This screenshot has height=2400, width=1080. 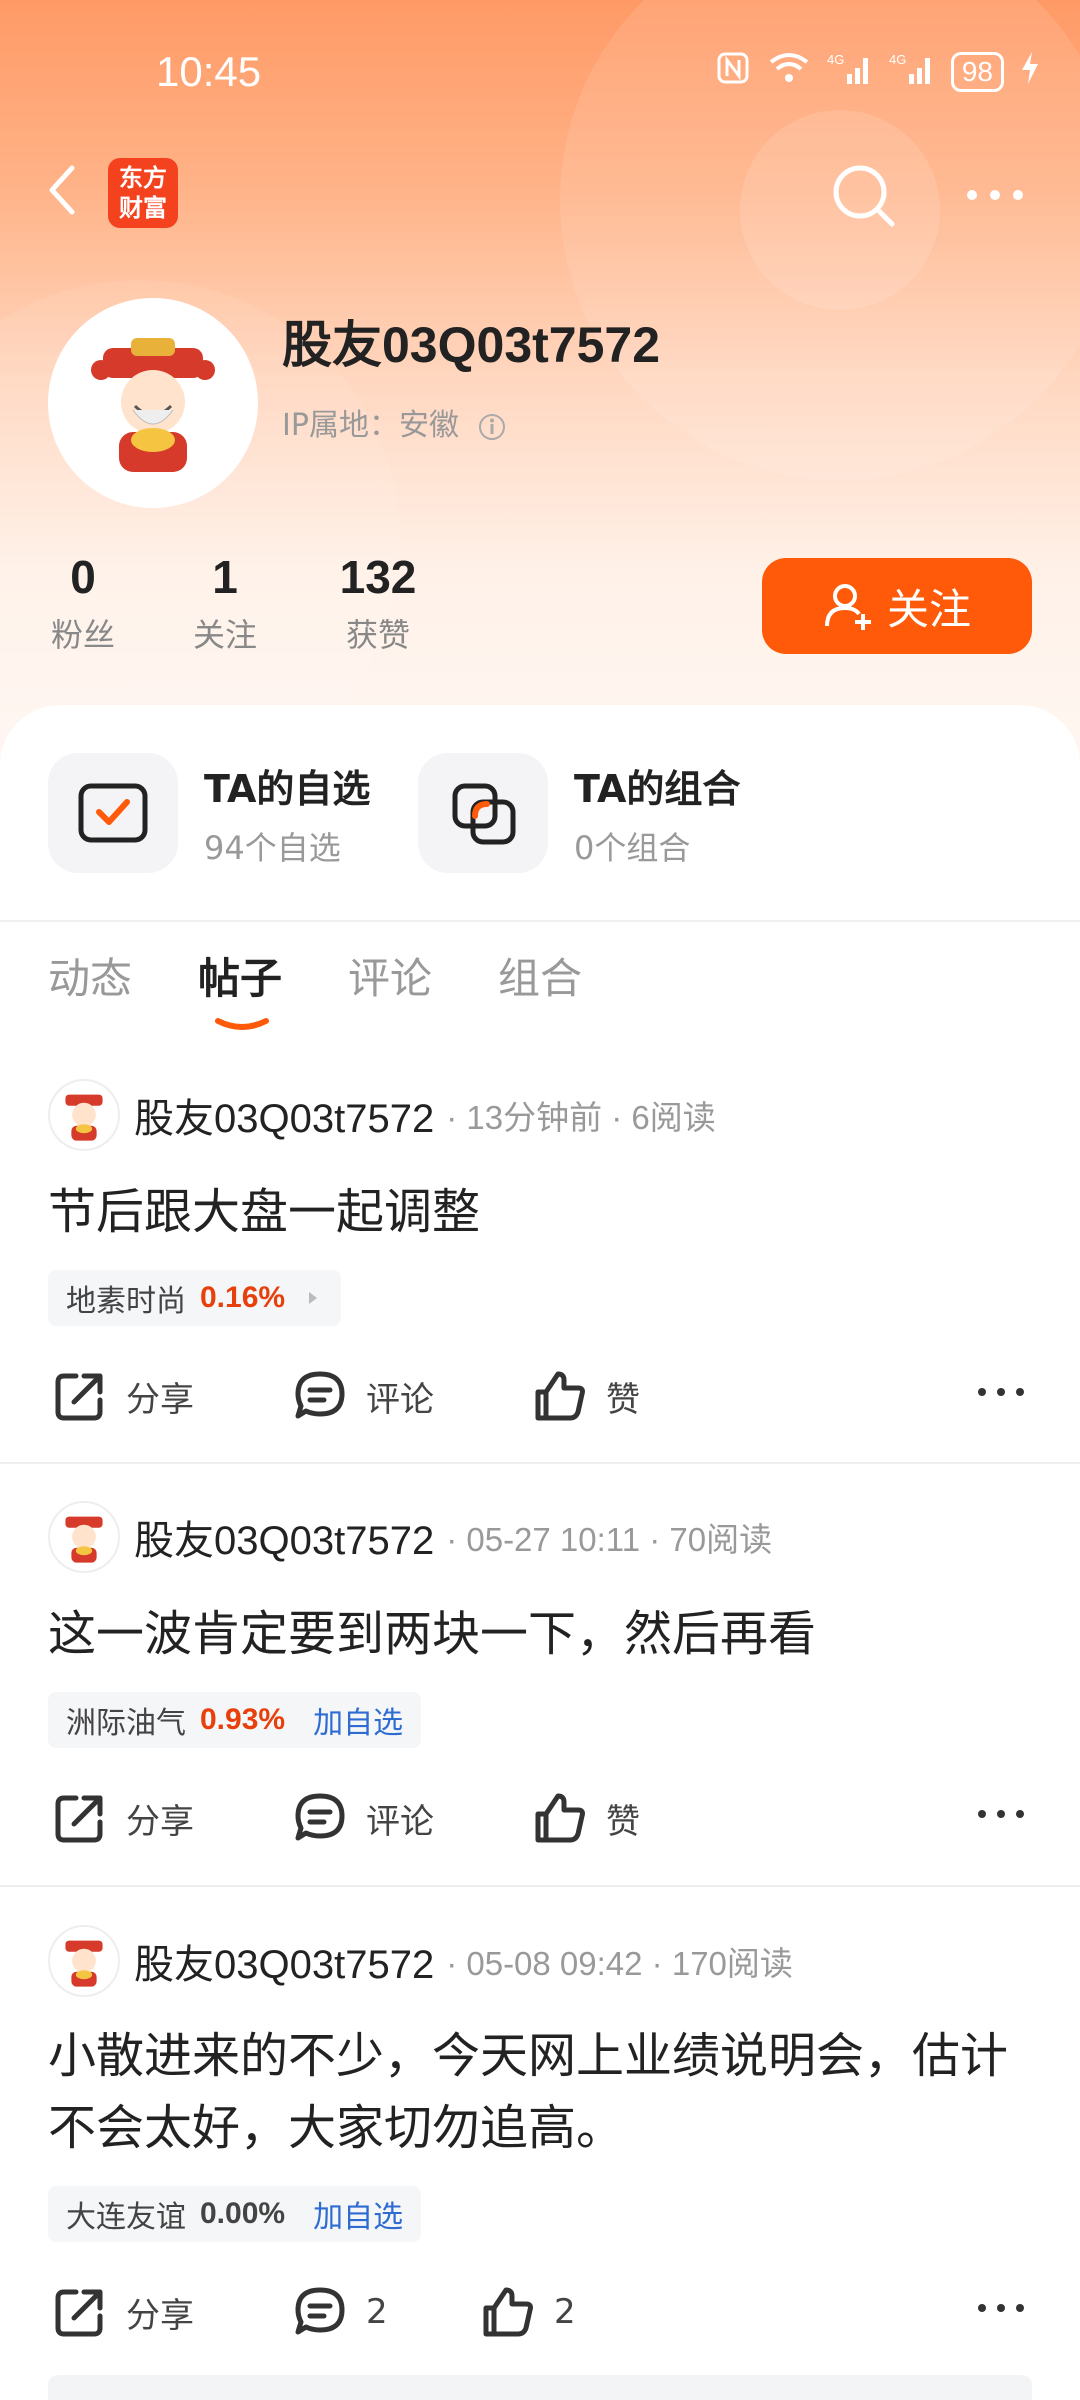 What do you see at coordinates (540, 195) in the screenshot?
I see `top-nav: 东方 财富` at bounding box center [540, 195].